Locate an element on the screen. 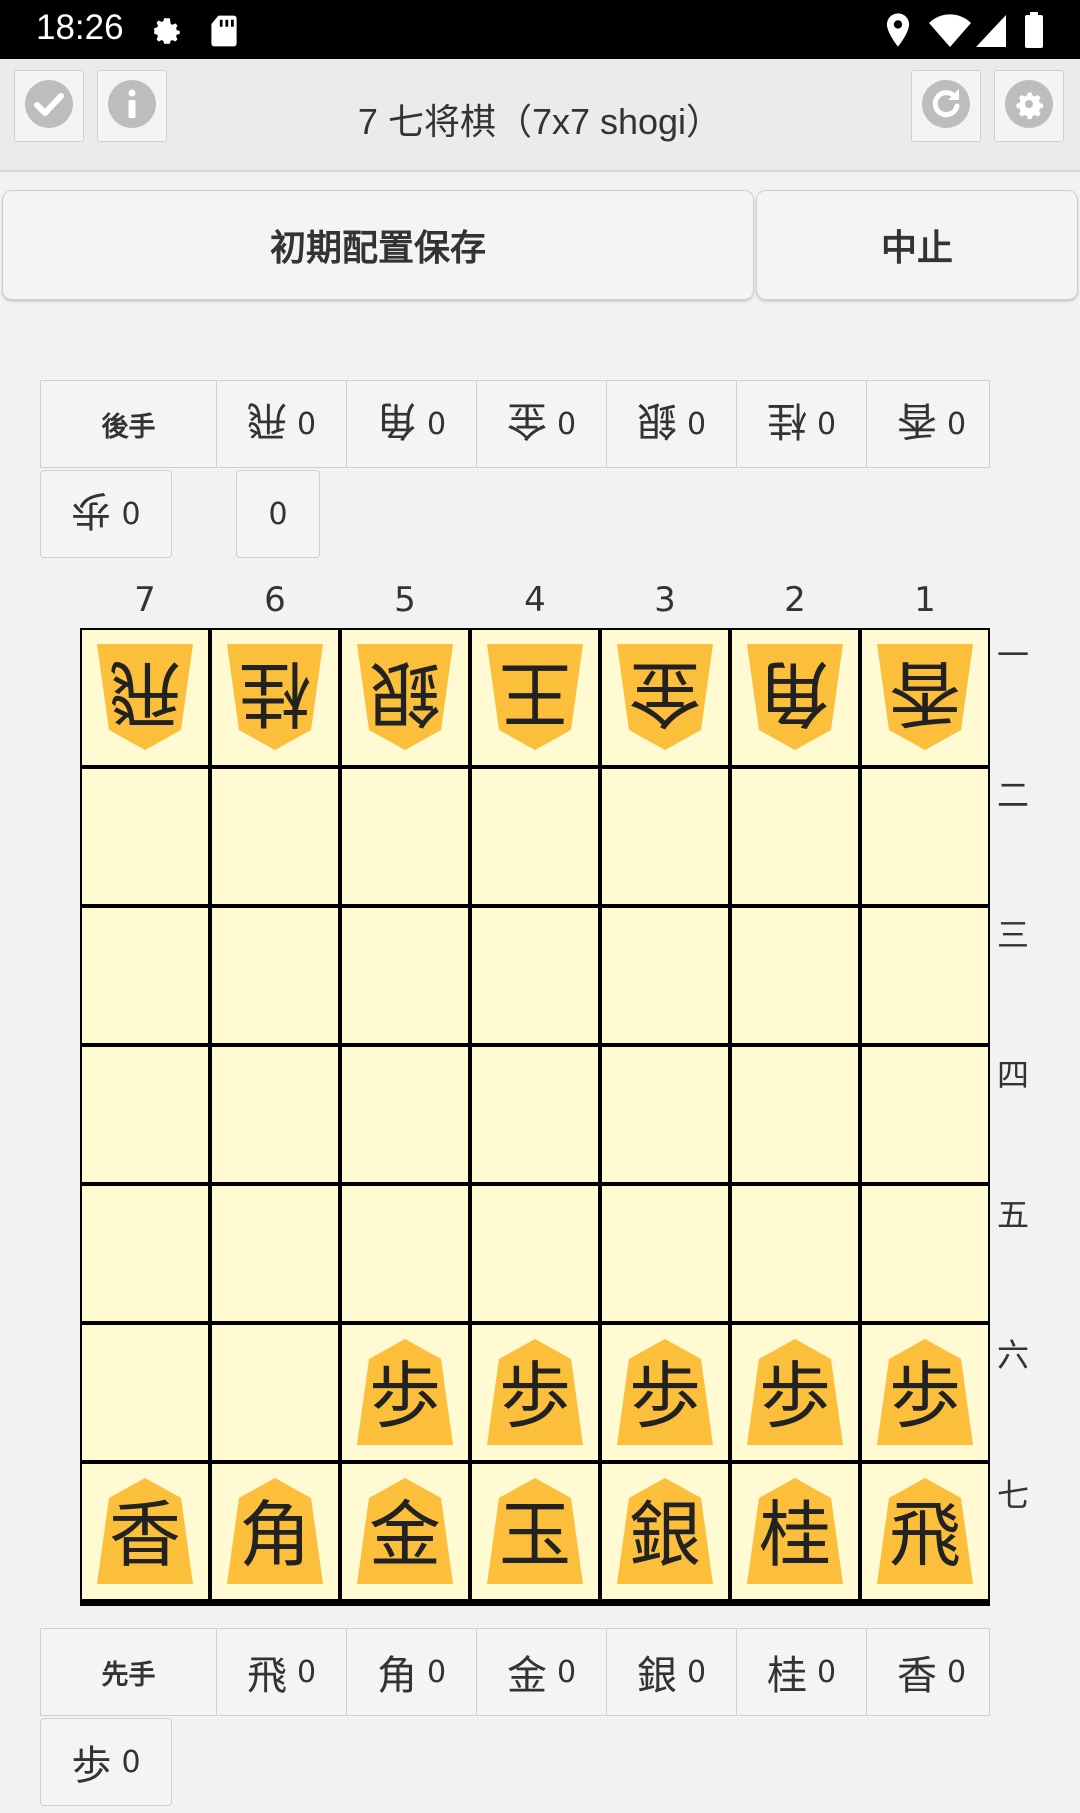 The height and width of the screenshot is (1813, 1080). refresh-button is located at coordinates (946, 106).